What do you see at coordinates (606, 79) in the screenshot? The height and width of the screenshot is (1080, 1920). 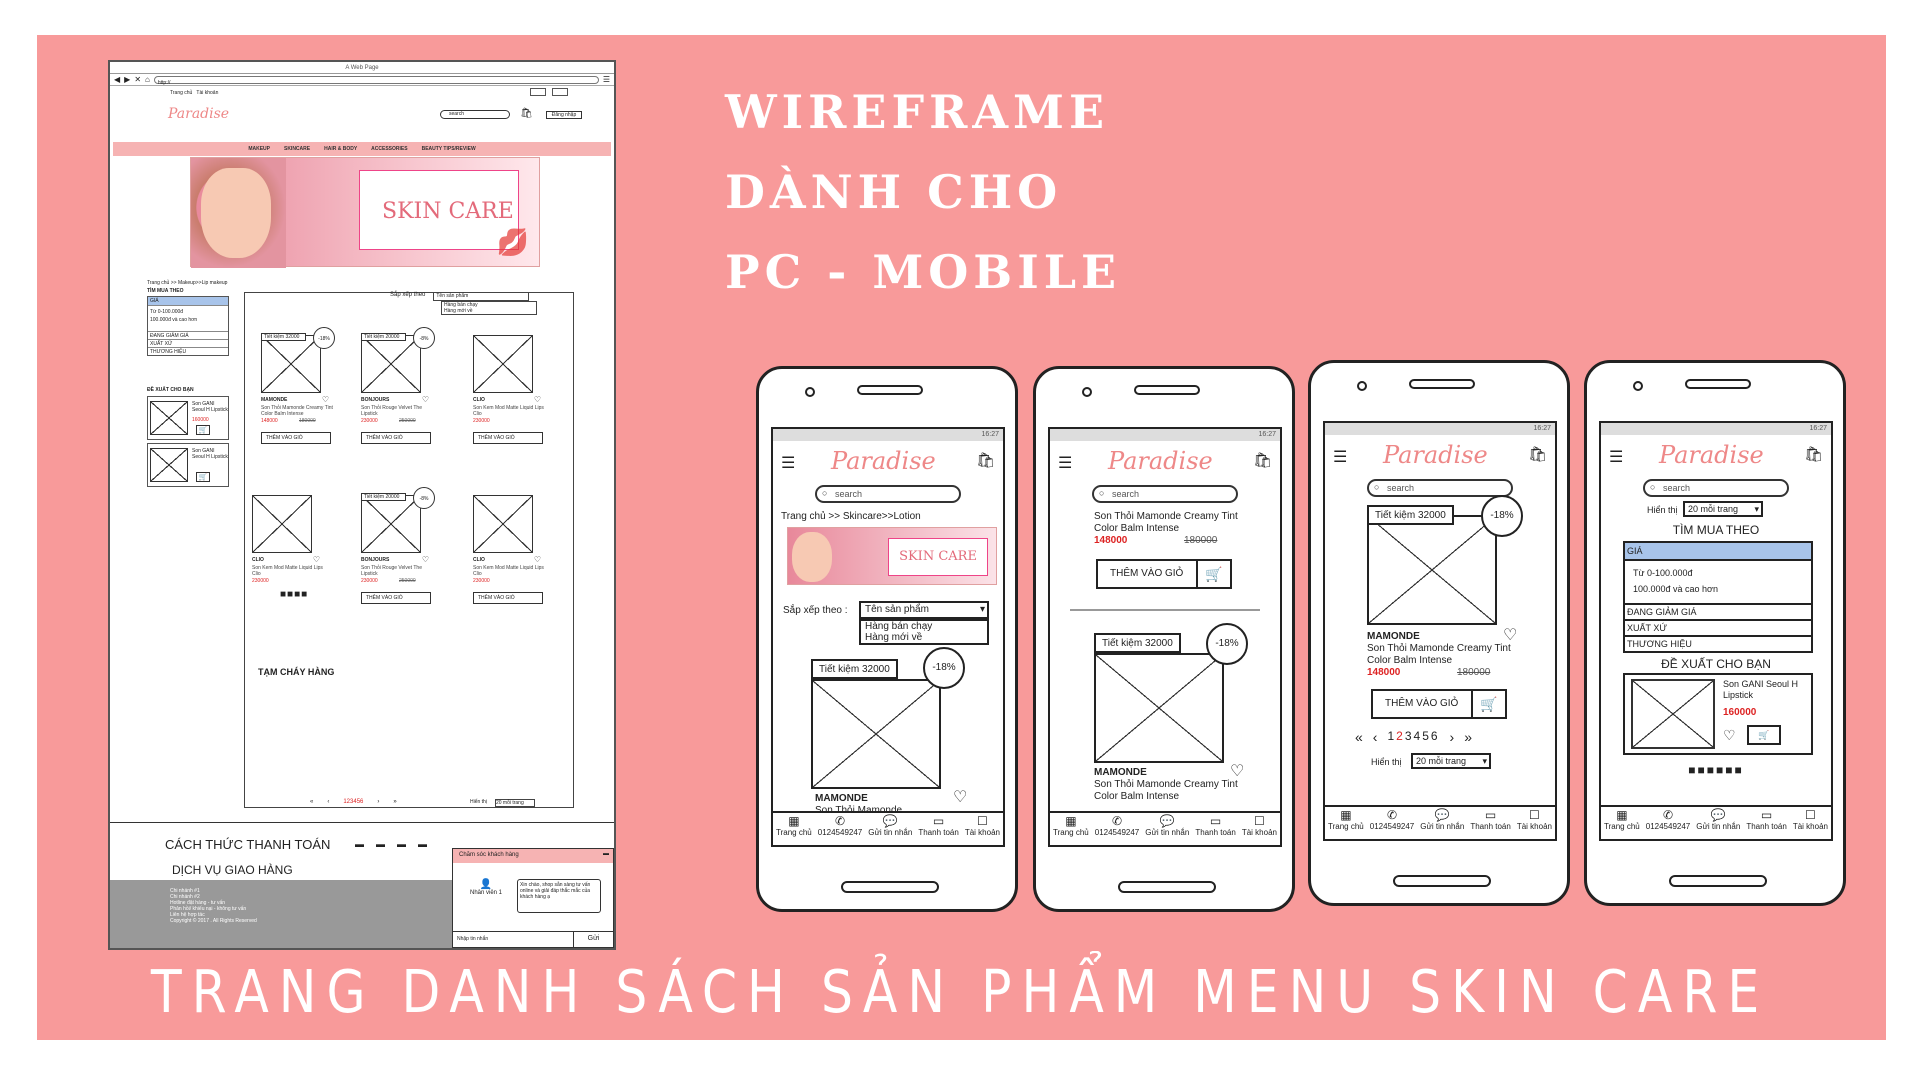 I see `menu-icon: ☰` at bounding box center [606, 79].